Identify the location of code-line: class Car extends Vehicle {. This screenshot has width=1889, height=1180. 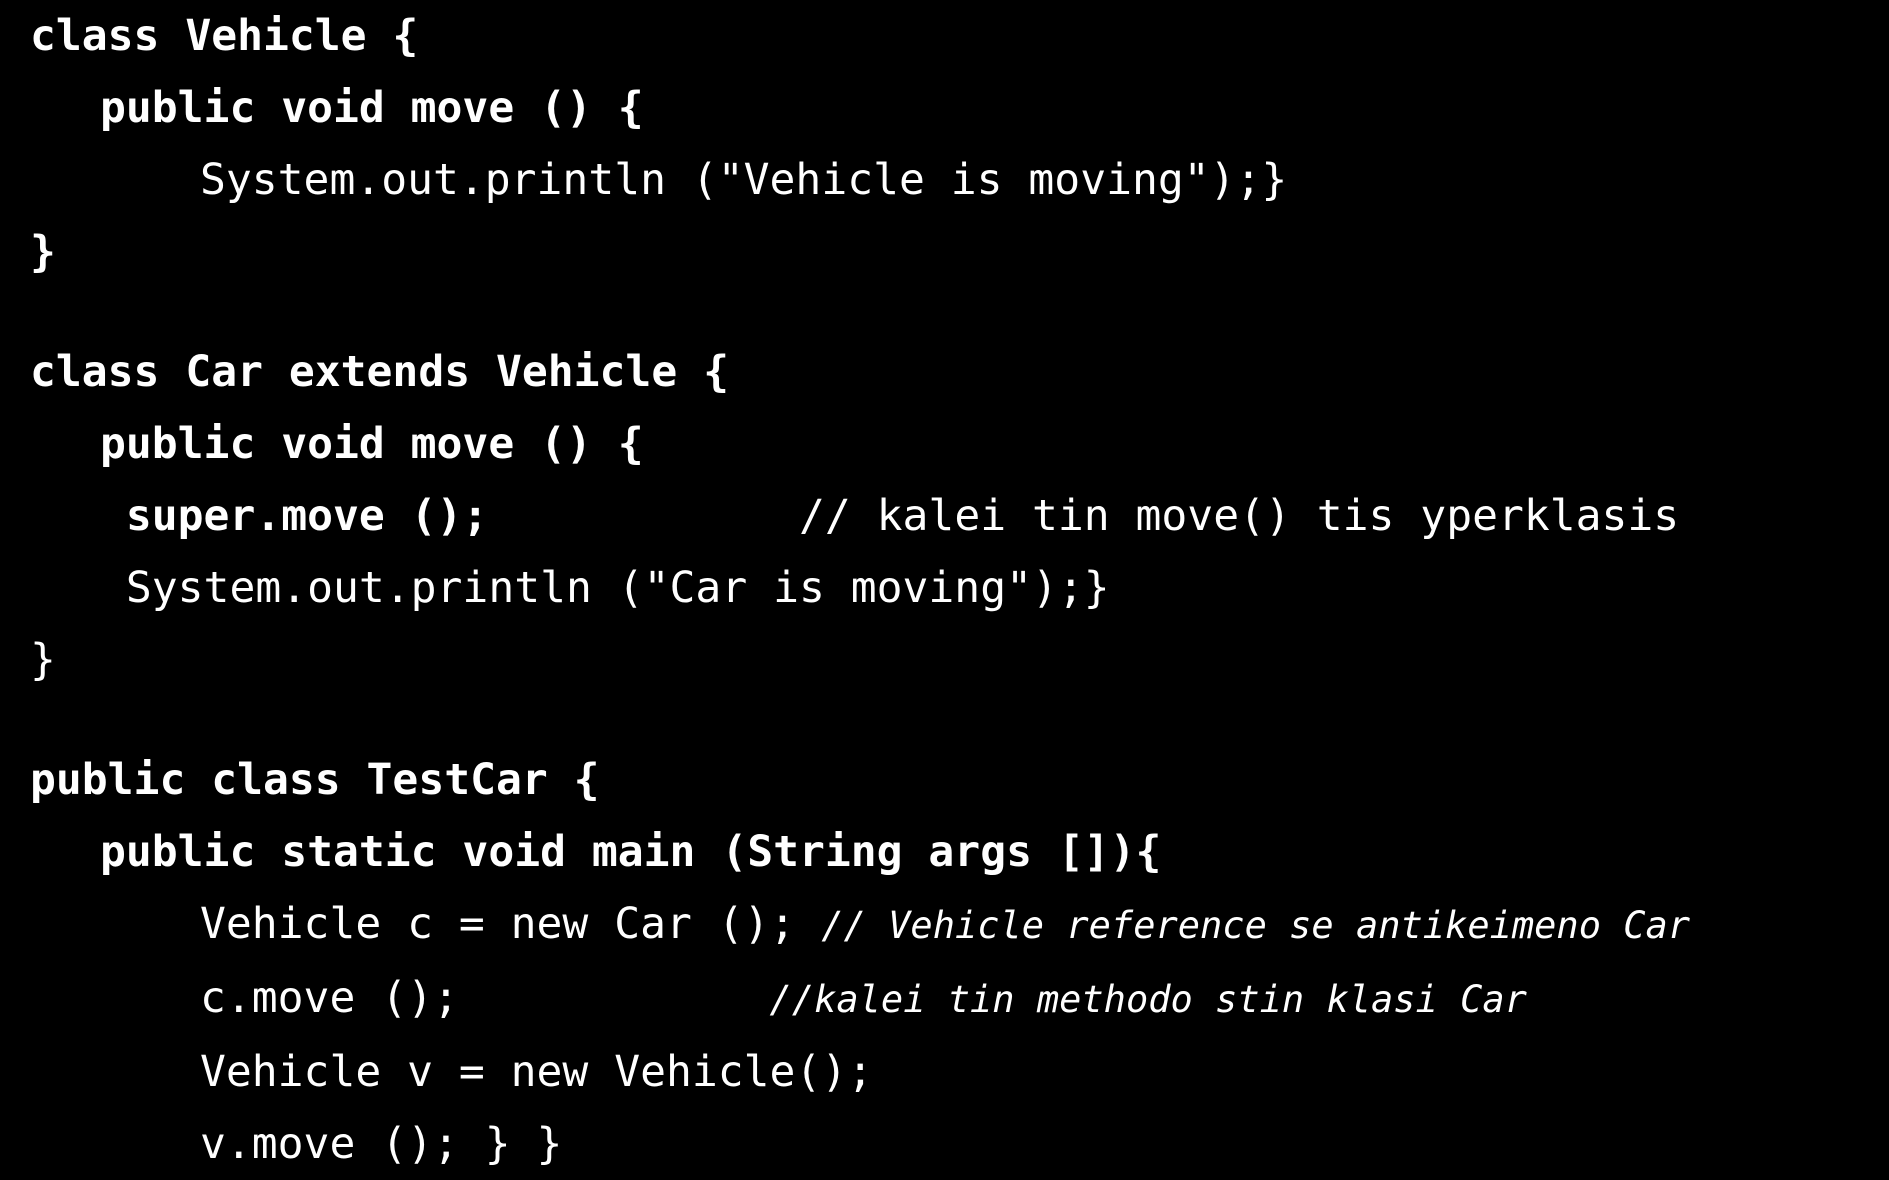
(944, 372).